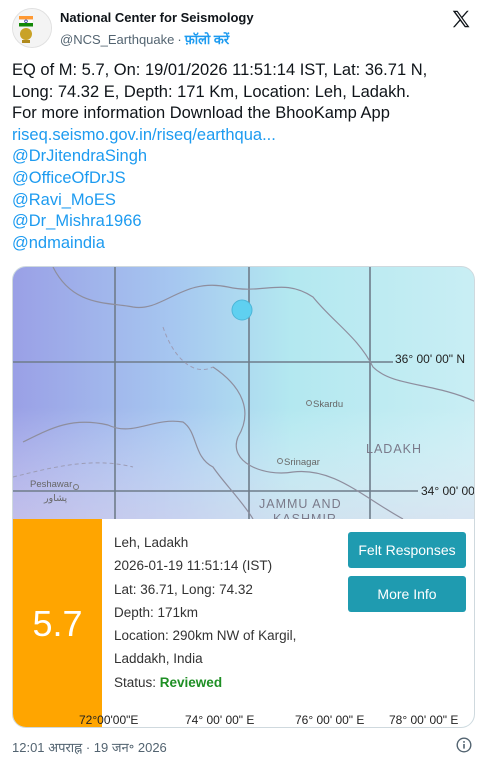 The width and height of the screenshot is (482, 758). What do you see at coordinates (302, 462) in the screenshot?
I see `place-label-srinagar: Srinagar` at bounding box center [302, 462].